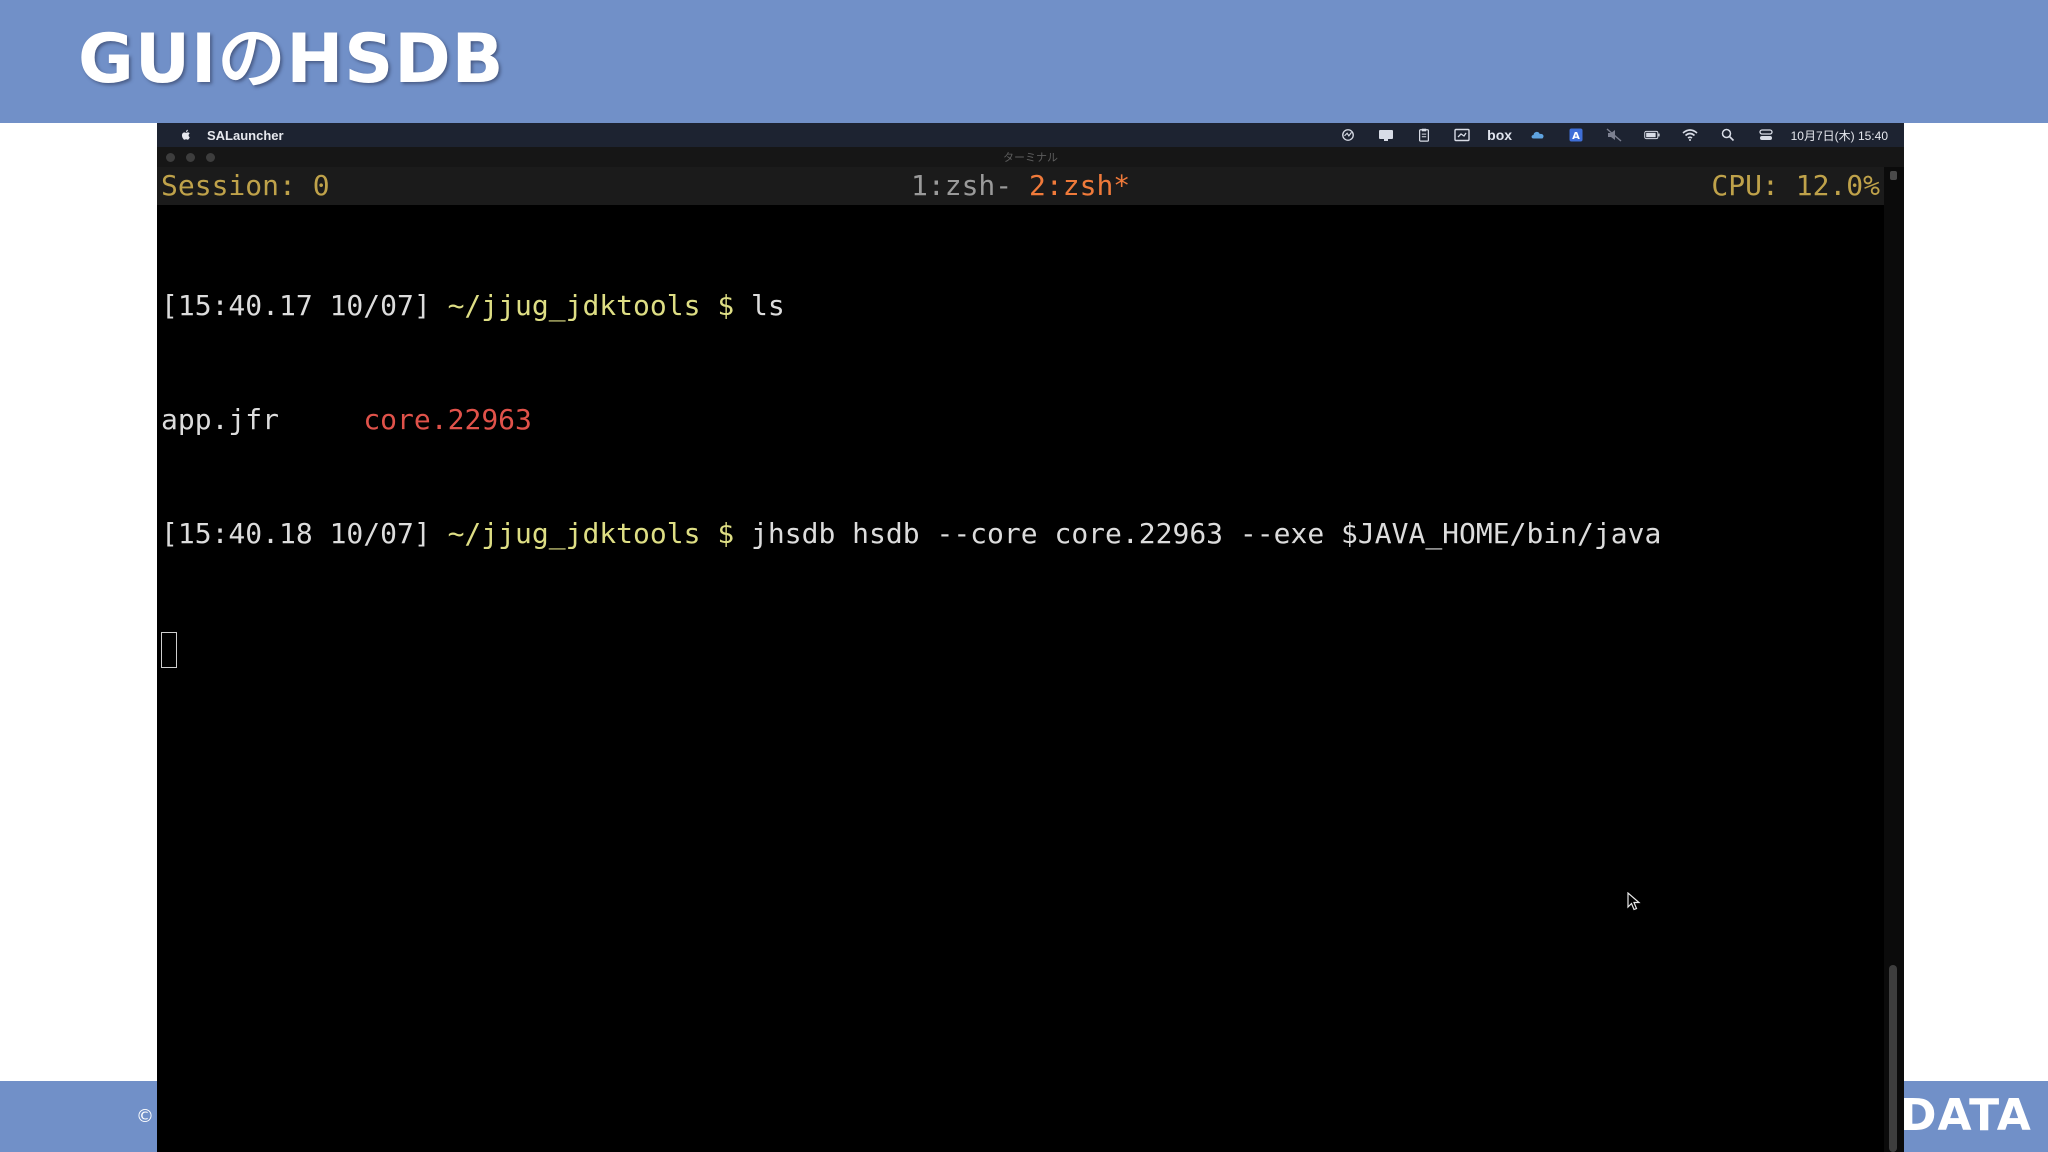 The height and width of the screenshot is (1152, 2048). I want to click on mute-icon, so click(1614, 135).